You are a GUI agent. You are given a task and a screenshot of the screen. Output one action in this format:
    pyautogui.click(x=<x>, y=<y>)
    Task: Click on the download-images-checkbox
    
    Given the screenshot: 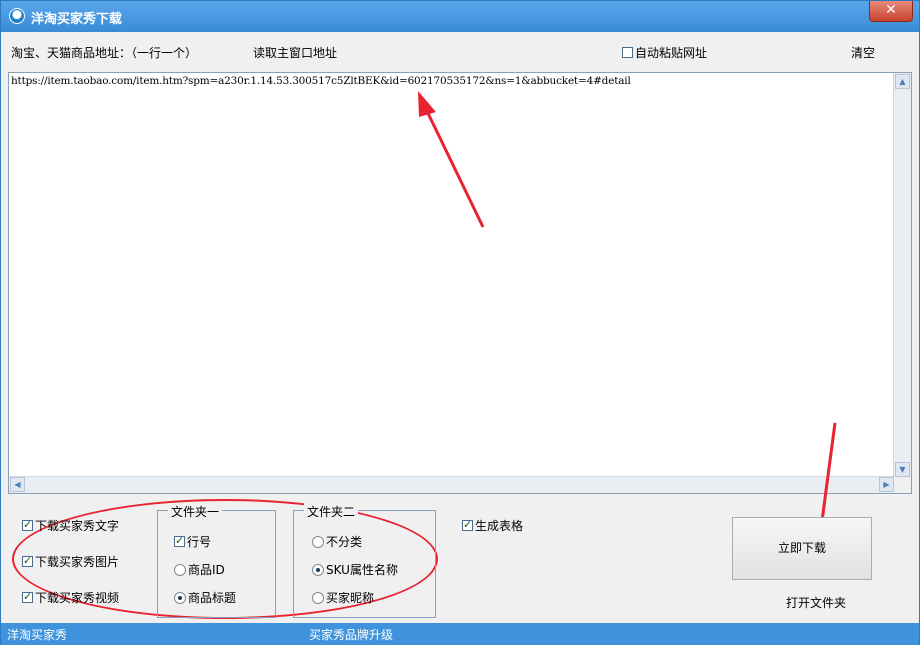 What is the action you would take?
    pyautogui.click(x=27, y=560)
    